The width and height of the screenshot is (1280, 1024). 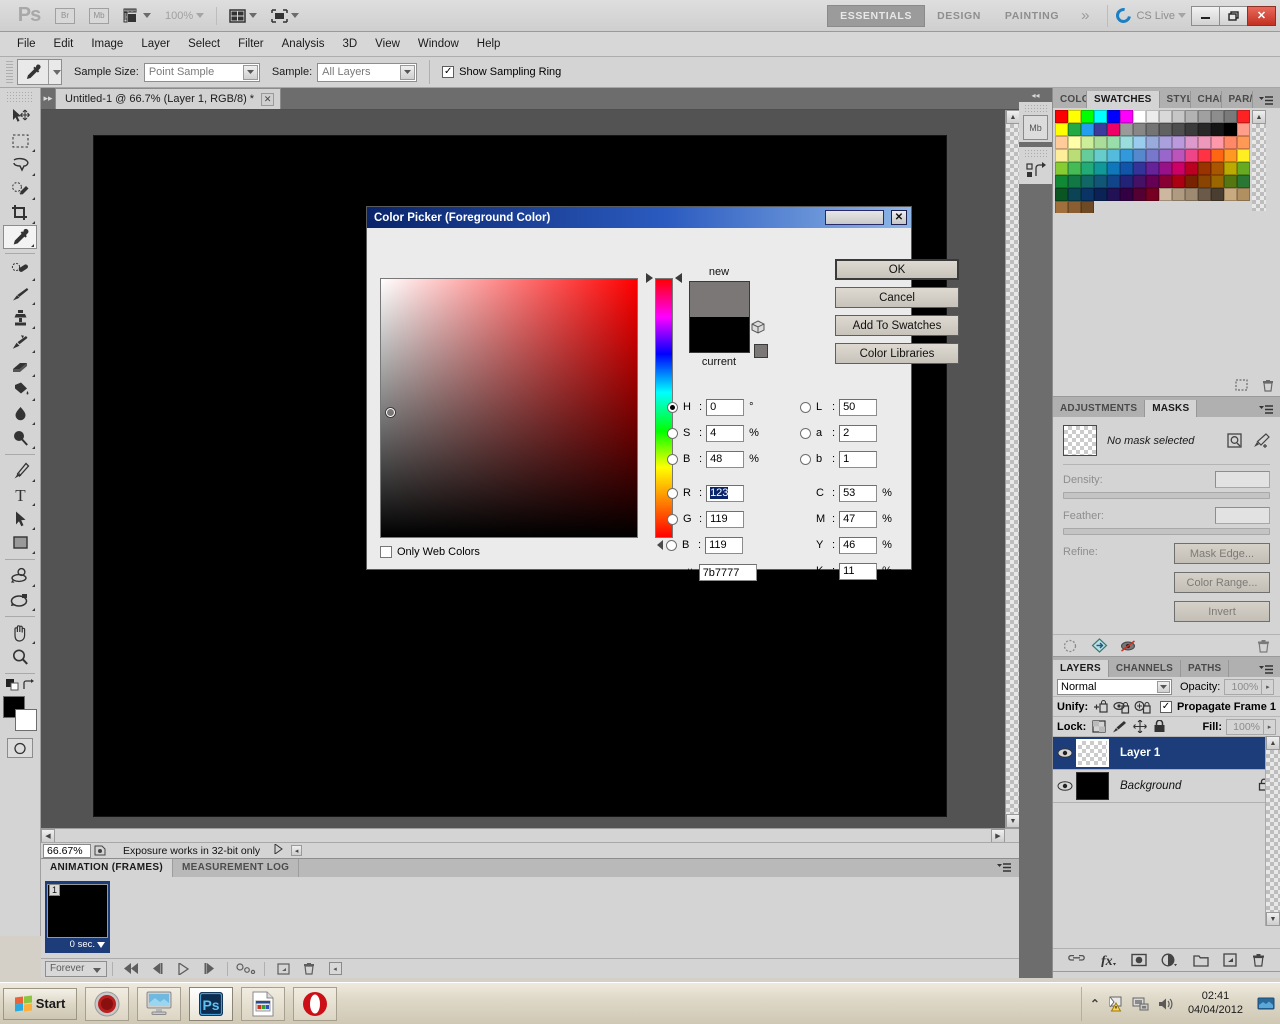 What do you see at coordinates (1070, 646) in the screenshot?
I see `load-selection-icon` at bounding box center [1070, 646].